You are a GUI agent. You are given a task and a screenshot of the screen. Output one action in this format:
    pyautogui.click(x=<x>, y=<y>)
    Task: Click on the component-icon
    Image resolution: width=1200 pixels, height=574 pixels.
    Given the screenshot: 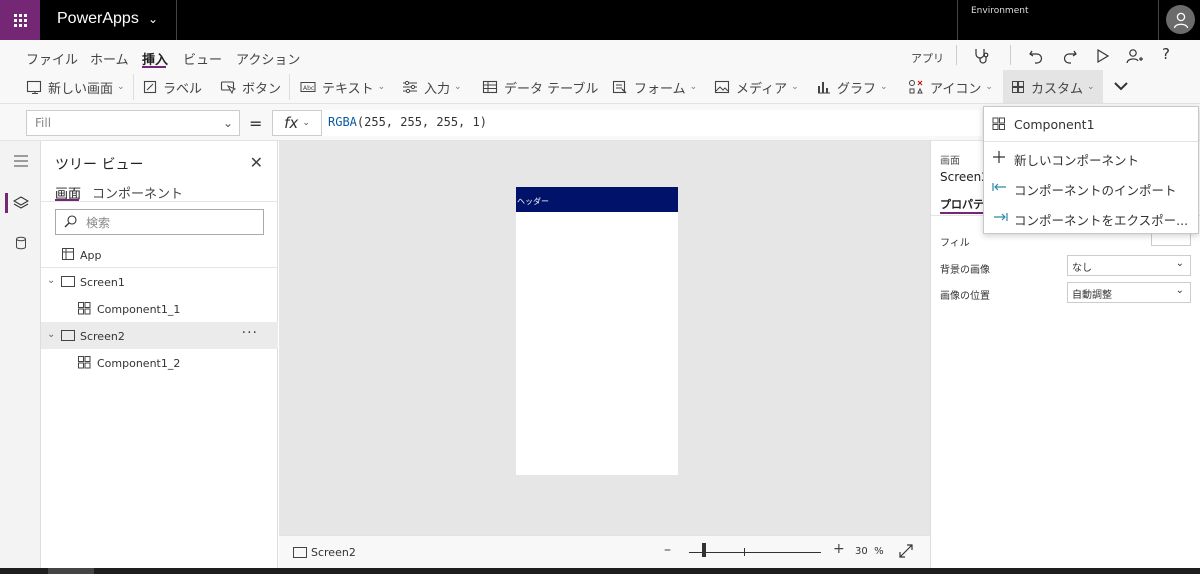 What is the action you would take?
    pyautogui.click(x=84, y=362)
    